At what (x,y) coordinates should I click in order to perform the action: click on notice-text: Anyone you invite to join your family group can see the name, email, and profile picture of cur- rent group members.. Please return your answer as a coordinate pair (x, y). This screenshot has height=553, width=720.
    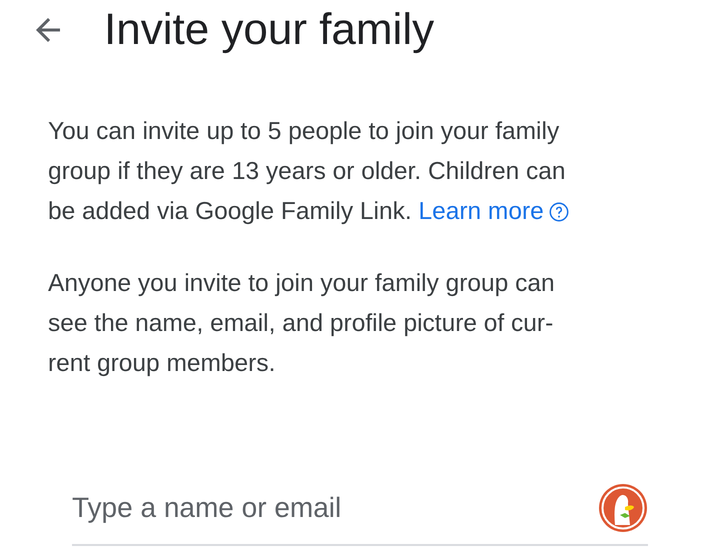
    Looking at the image, I should click on (301, 324).